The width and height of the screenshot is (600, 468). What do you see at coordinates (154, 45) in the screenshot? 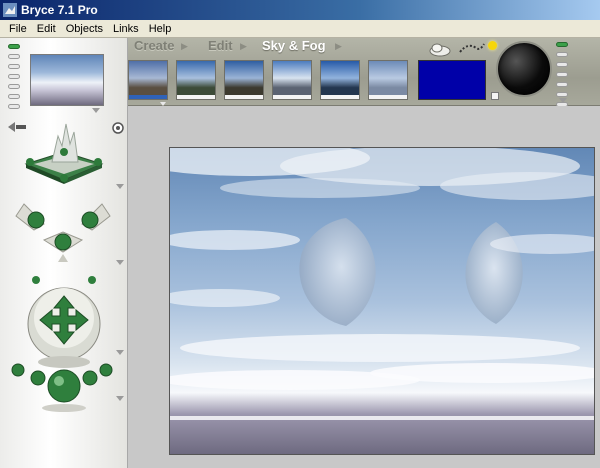
I see `tab-create: Create` at bounding box center [154, 45].